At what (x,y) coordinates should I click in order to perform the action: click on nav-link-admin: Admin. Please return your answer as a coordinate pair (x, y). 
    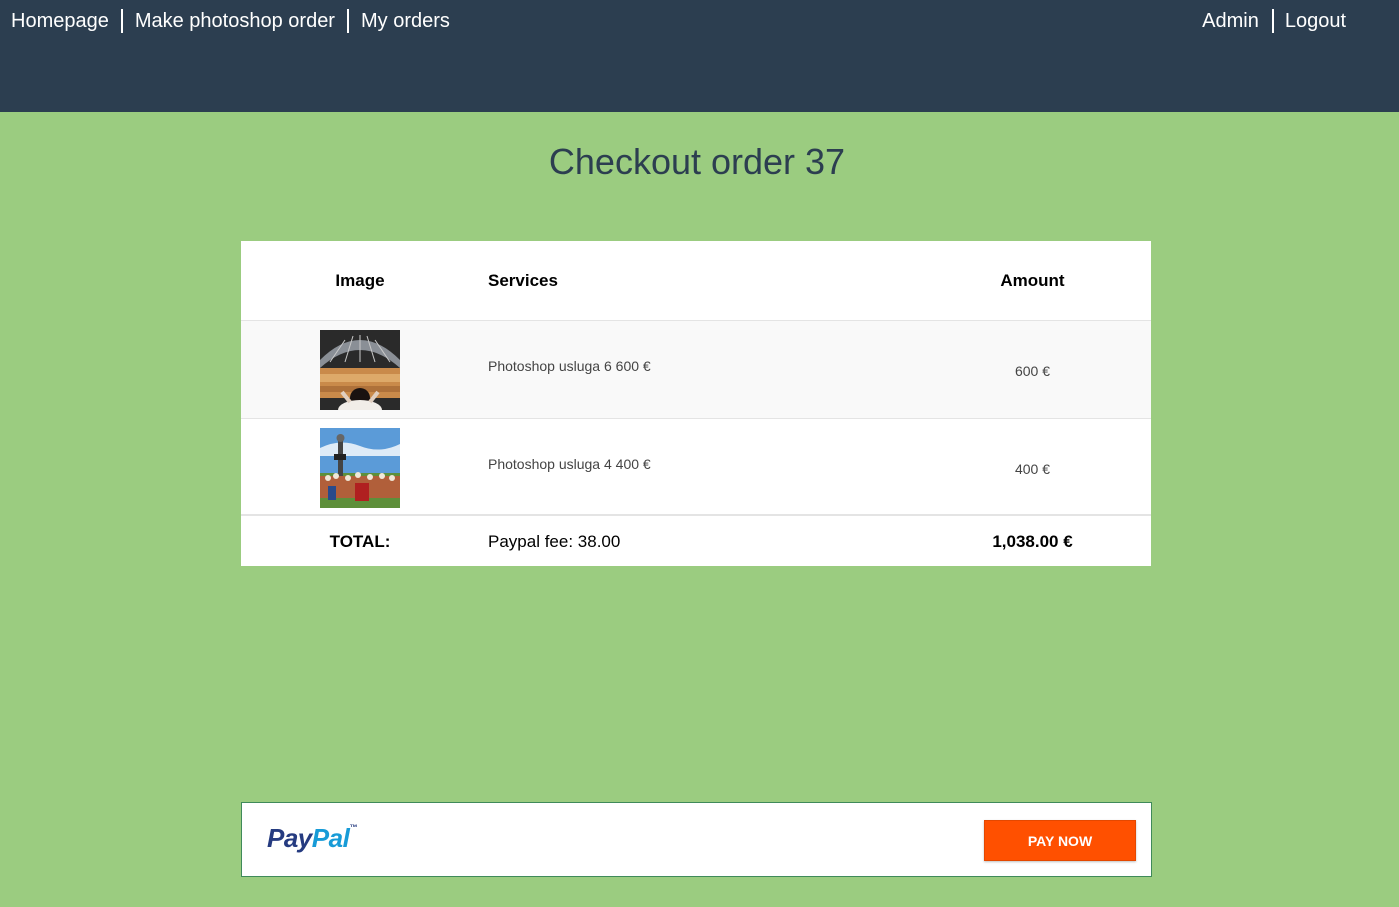
    Looking at the image, I should click on (1230, 21).